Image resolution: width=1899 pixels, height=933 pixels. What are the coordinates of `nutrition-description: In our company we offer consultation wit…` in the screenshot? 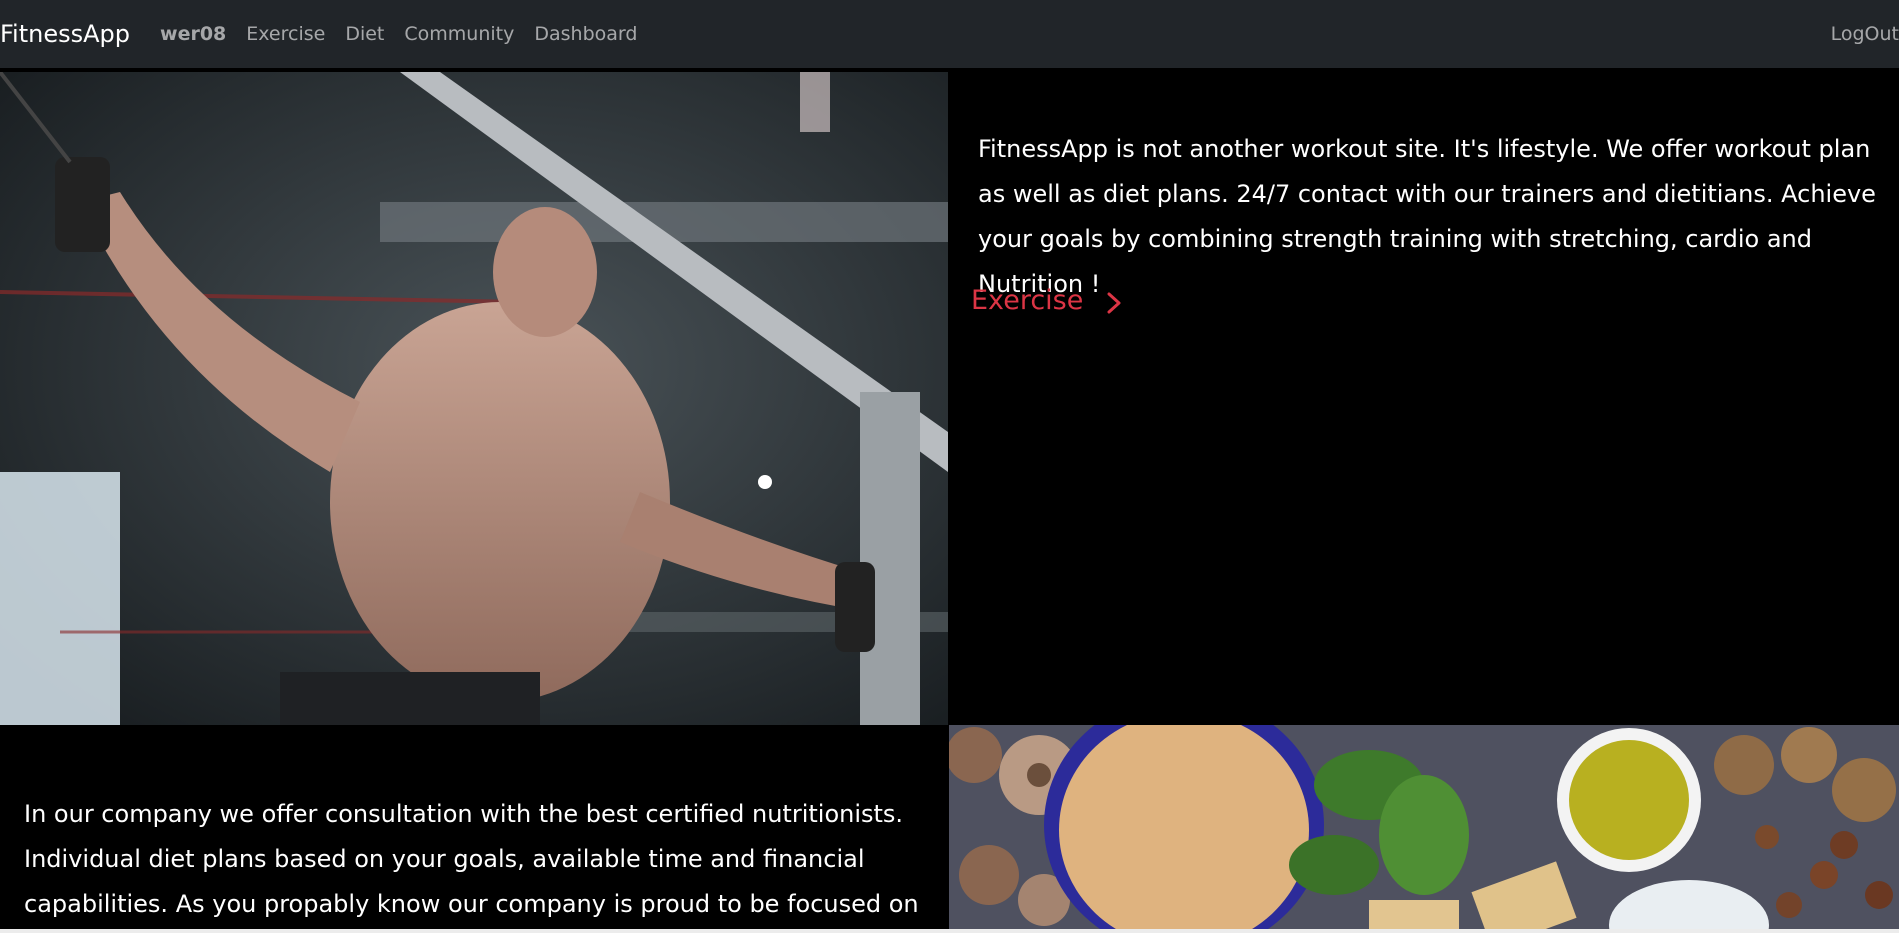 It's located at (471, 859).